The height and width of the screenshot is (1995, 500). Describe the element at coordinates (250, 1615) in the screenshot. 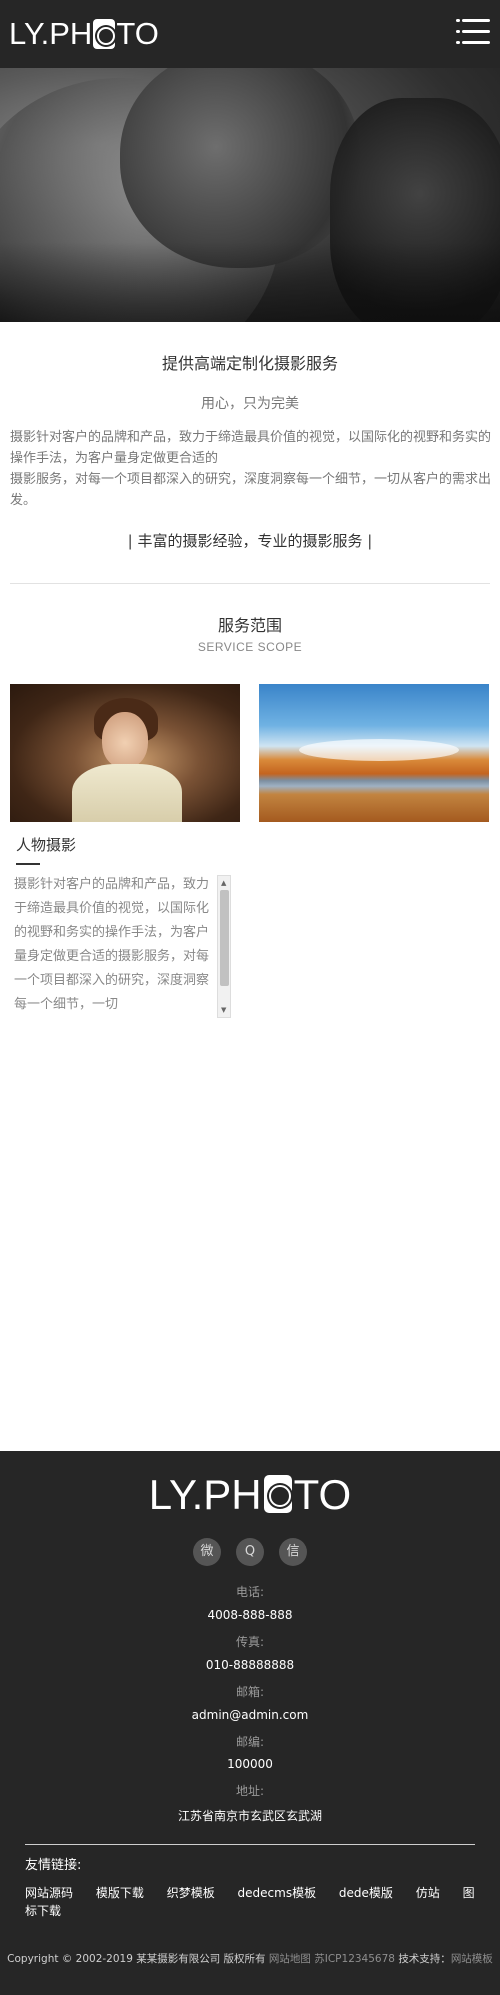

I see `phone-value: 4008-888-888` at that location.